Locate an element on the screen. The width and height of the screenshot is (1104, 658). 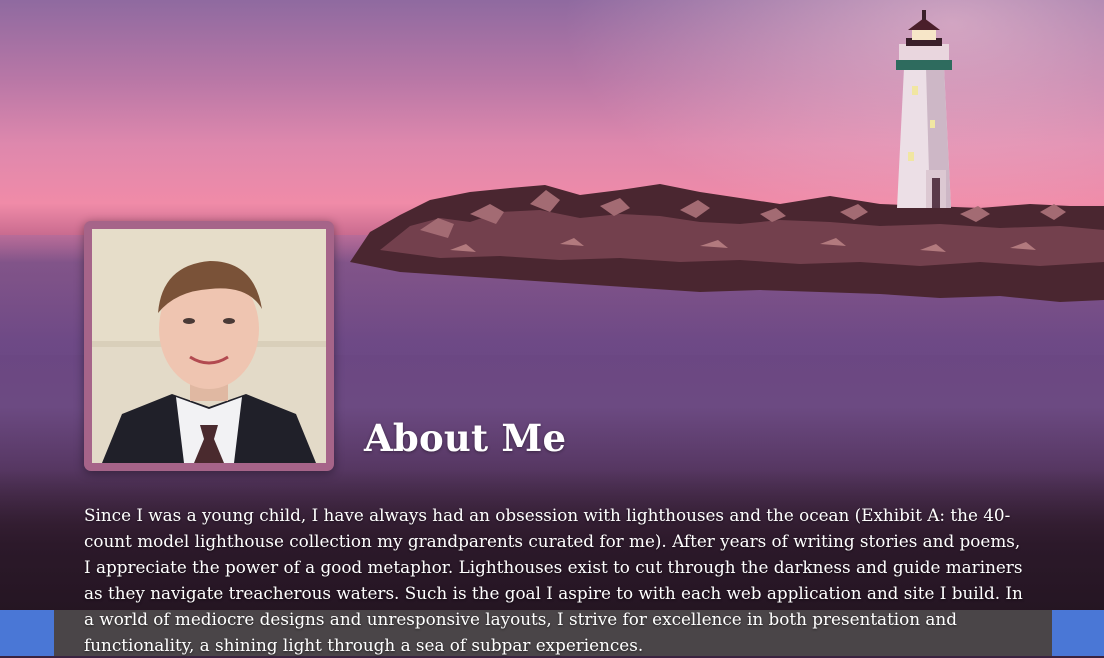
rocks is located at coordinates (727, 243).